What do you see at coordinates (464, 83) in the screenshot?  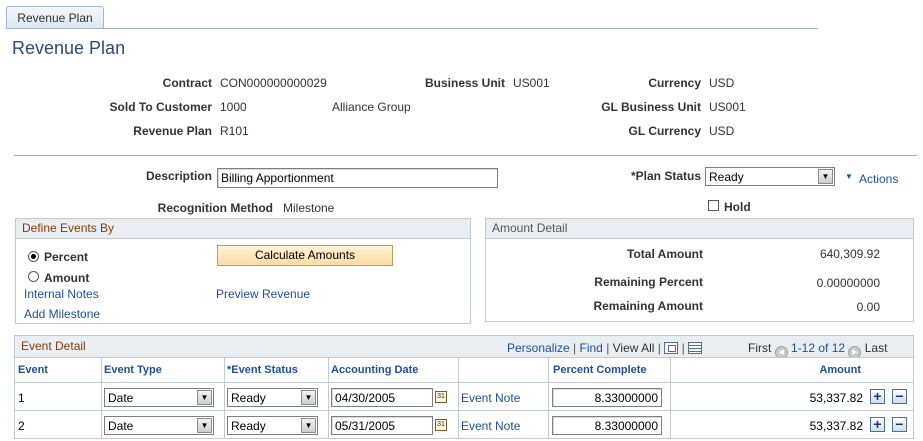 I see `business-unit-label: Business Unit` at bounding box center [464, 83].